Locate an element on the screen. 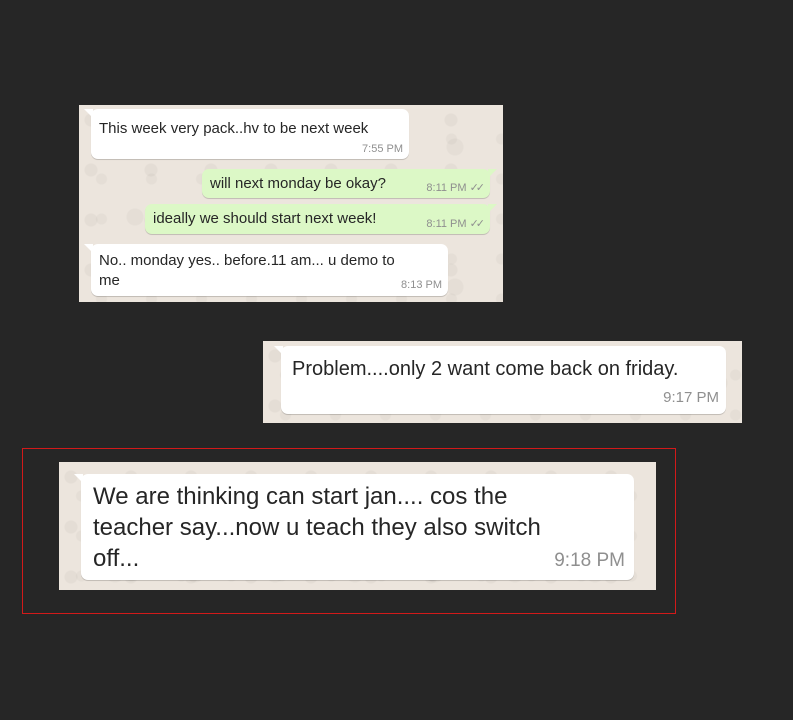 This screenshot has height=720, width=793. message-text: This week very pack..hv to be next week is located at coordinates (234, 128).